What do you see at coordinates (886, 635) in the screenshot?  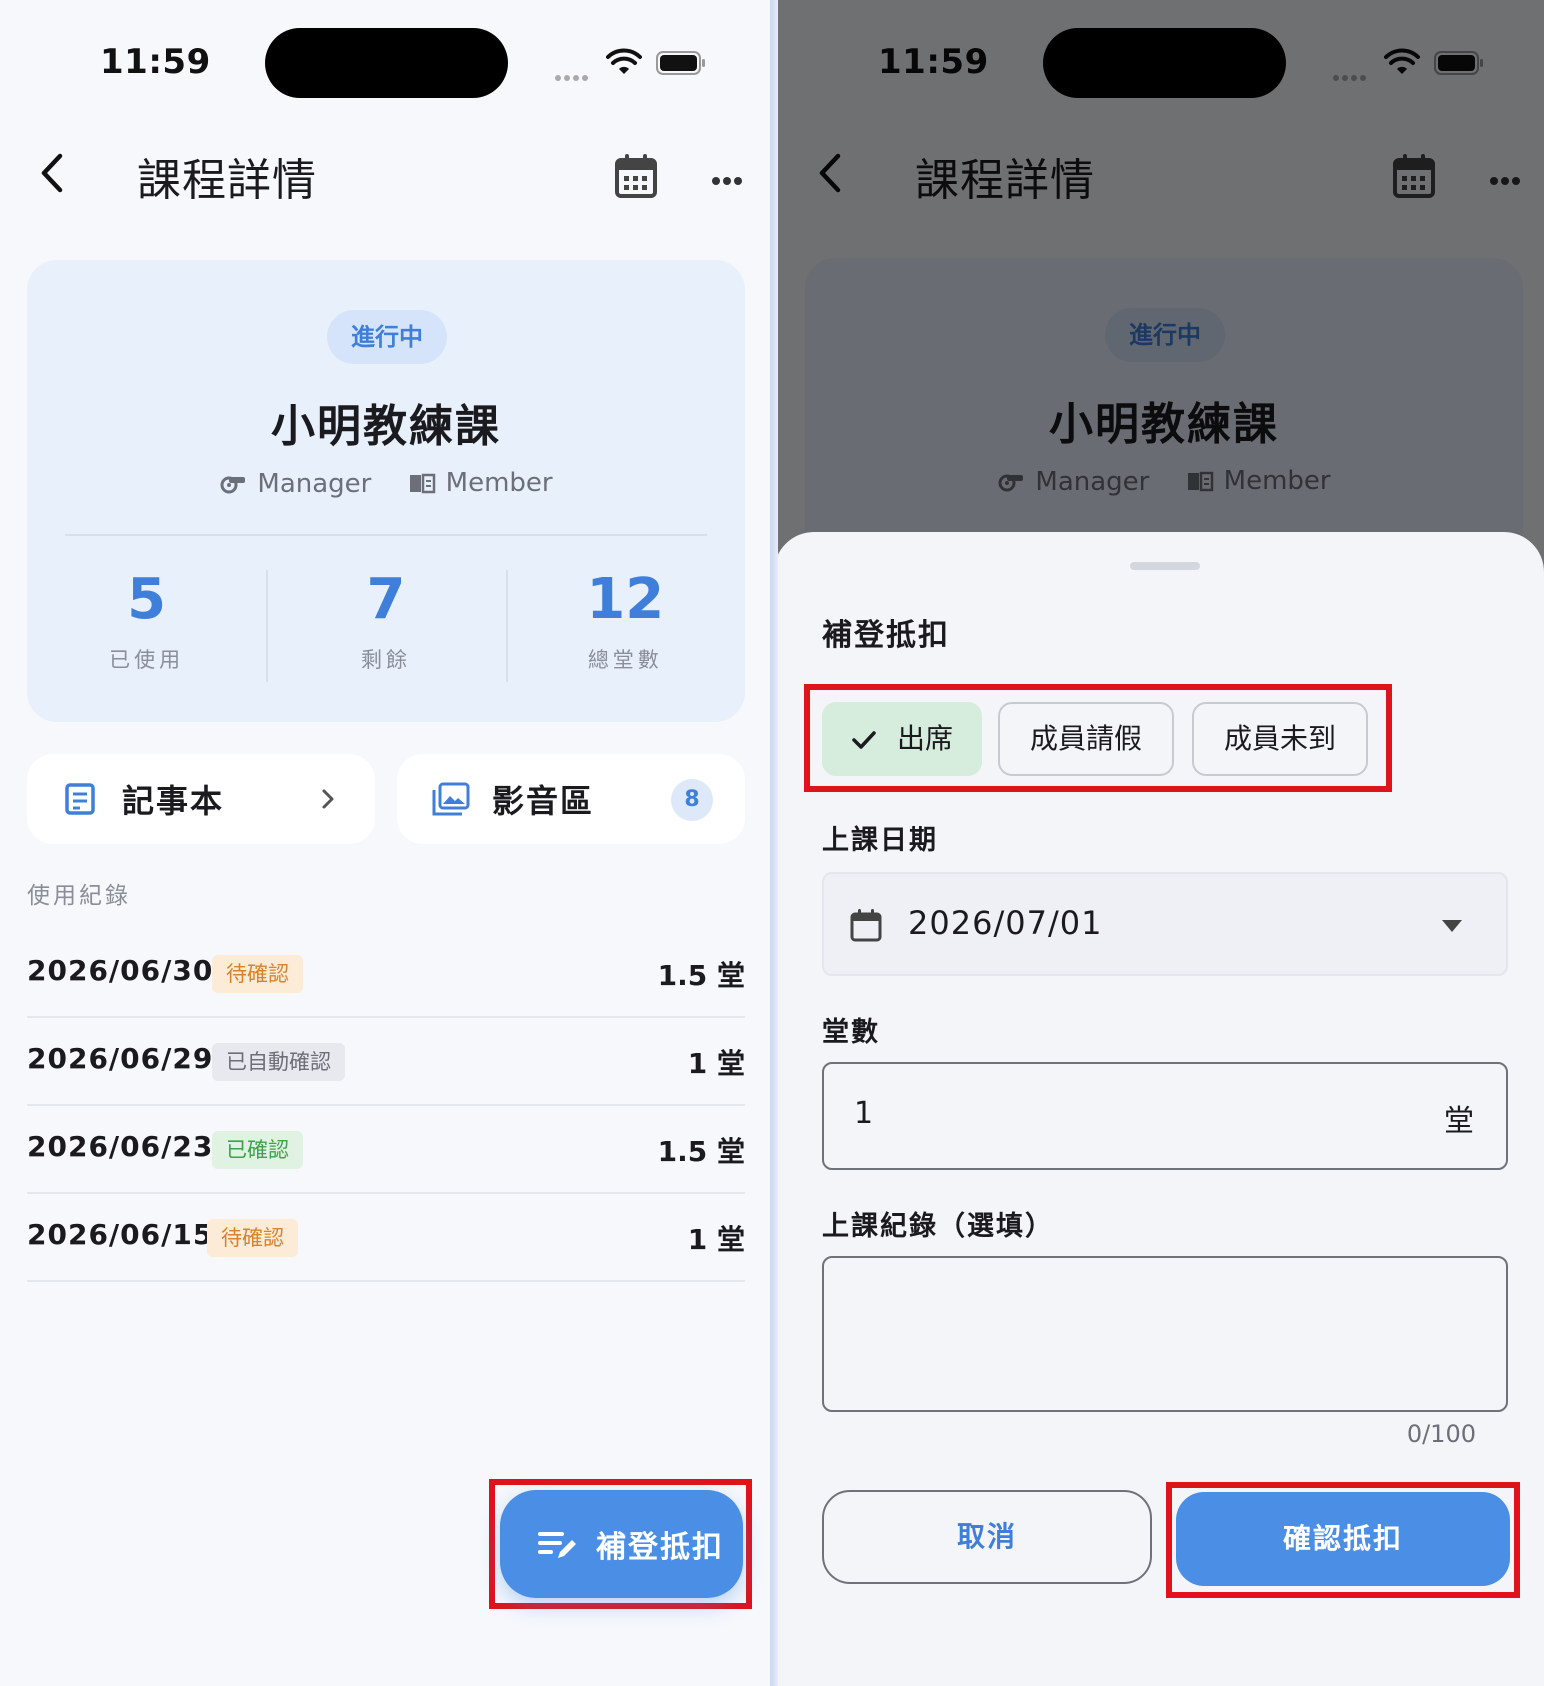 I see `sheet-title: 補登抵扣` at bounding box center [886, 635].